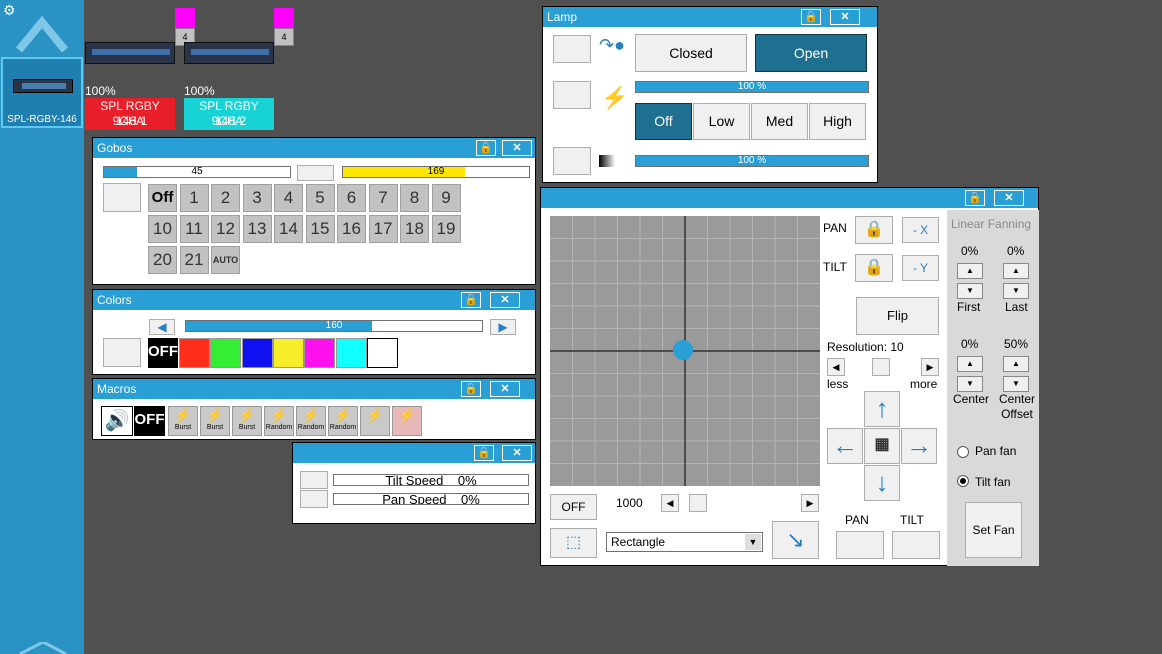 The height and width of the screenshot is (654, 1162). I want to click on center-icon: ▦, so click(882, 446).